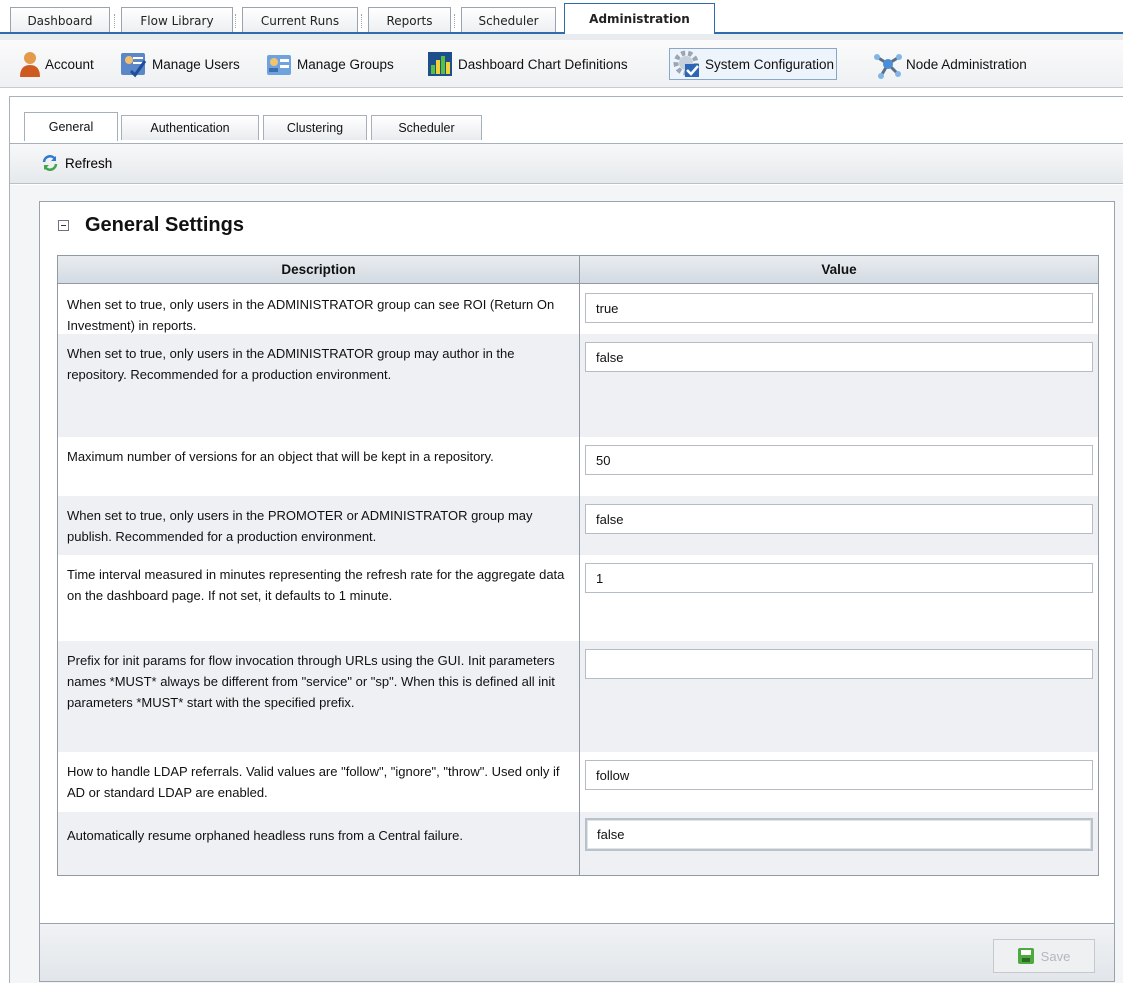  I want to click on toolbar-system-configuration: System Configuration, so click(753, 64).